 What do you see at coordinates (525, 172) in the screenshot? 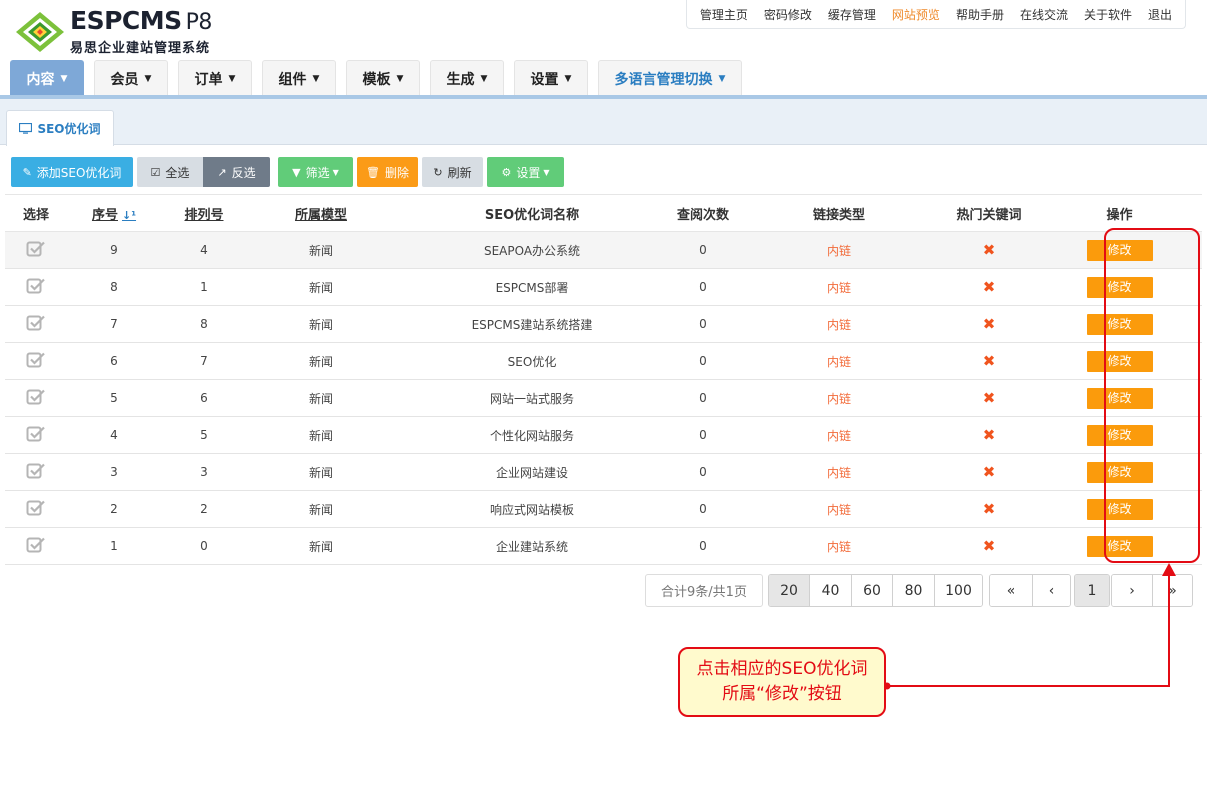
I see `settings-button: ⚙ 设置 ▼` at bounding box center [525, 172].